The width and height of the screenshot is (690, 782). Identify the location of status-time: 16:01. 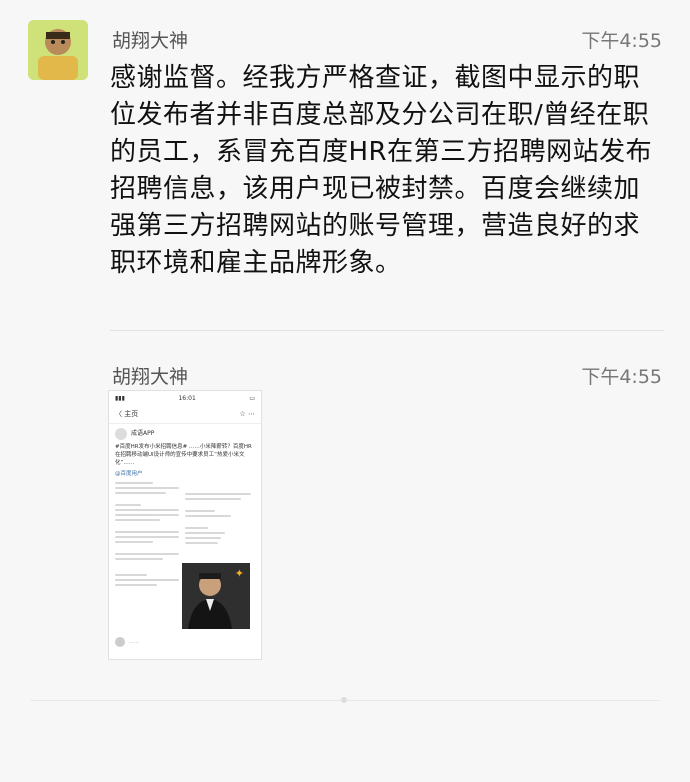
(187, 398).